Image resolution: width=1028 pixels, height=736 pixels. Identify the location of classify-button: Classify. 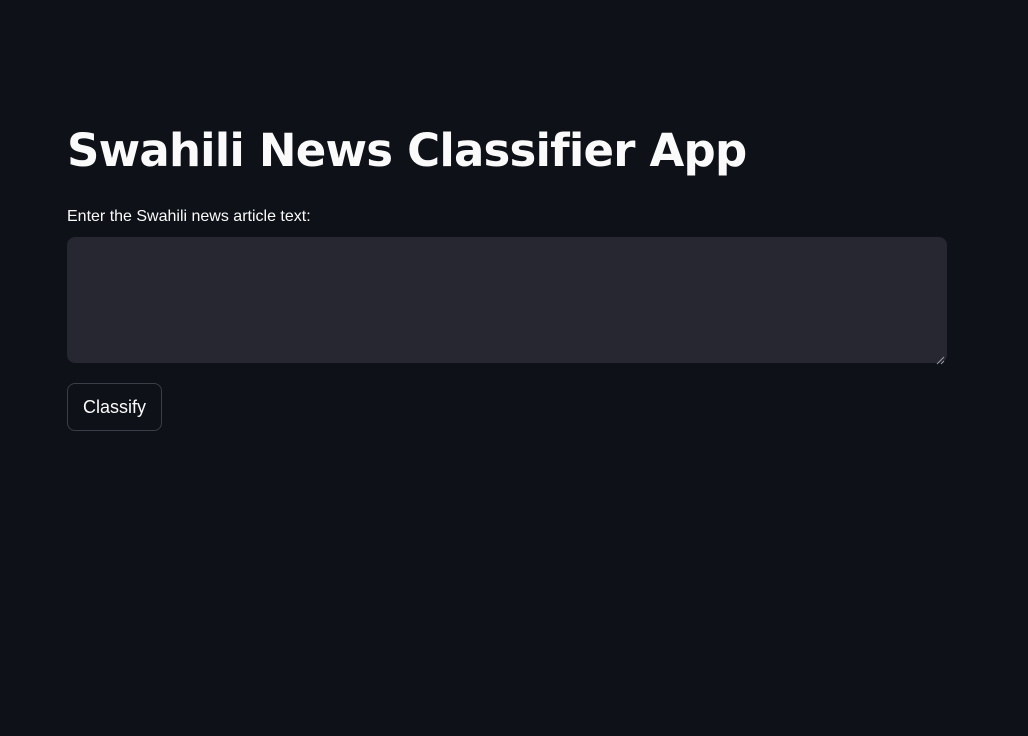
(115, 407).